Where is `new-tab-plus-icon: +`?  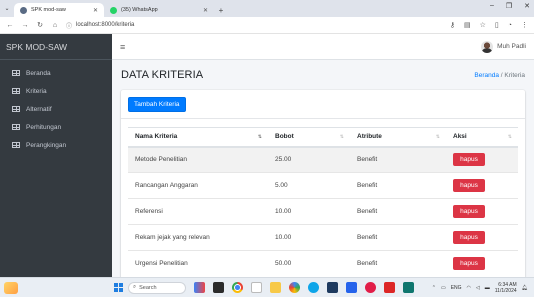
new-tab-plus-icon: + is located at coordinates (221, 10).